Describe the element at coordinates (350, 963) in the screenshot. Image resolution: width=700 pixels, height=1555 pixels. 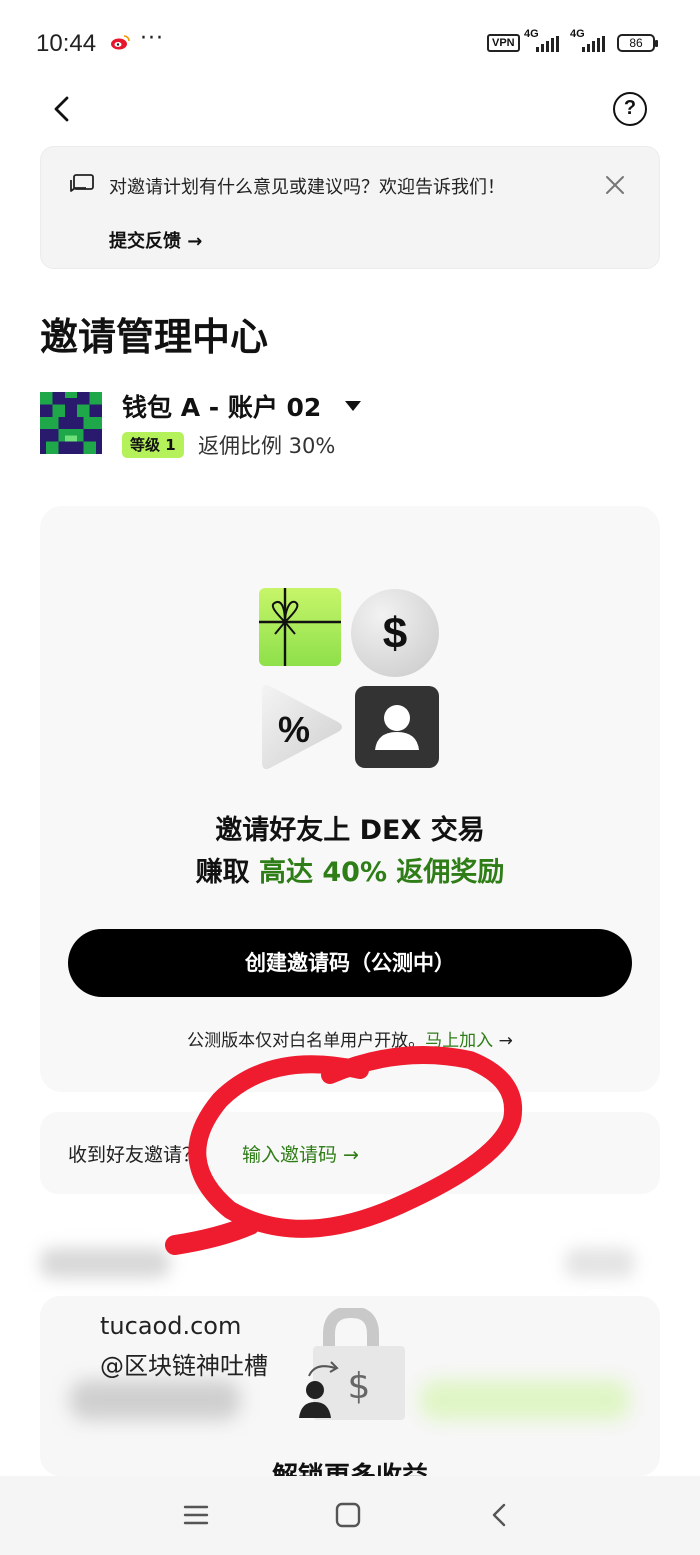
I see `create-invite-code-button: 创建邀请码（公测中）` at that location.